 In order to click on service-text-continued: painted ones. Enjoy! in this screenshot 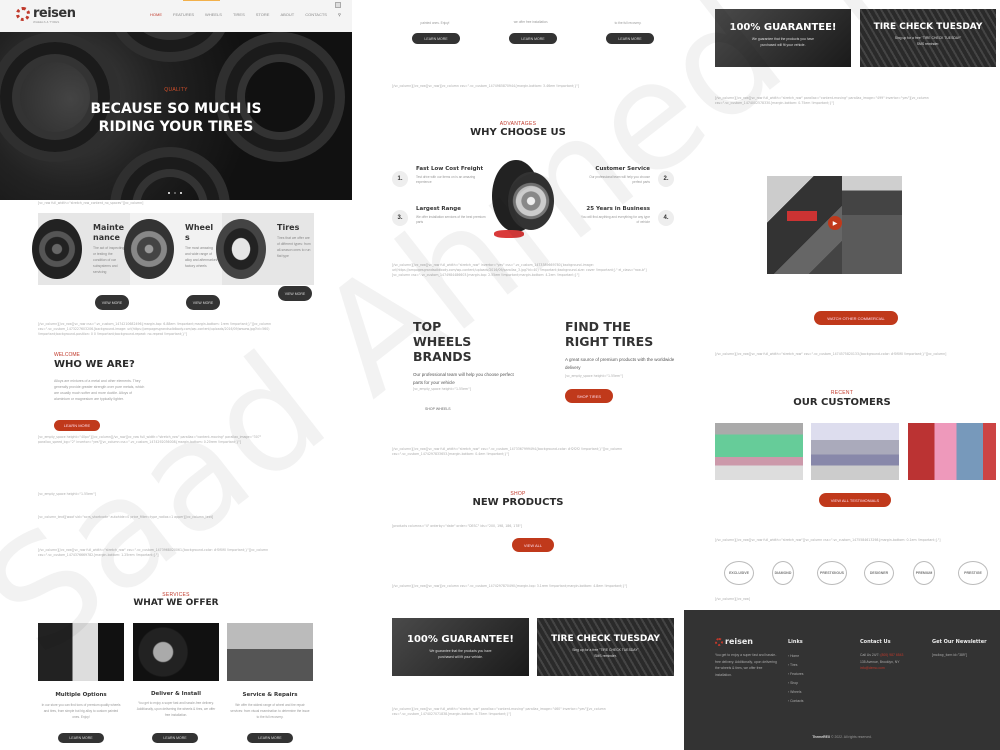, I will do `click(435, 23)`.